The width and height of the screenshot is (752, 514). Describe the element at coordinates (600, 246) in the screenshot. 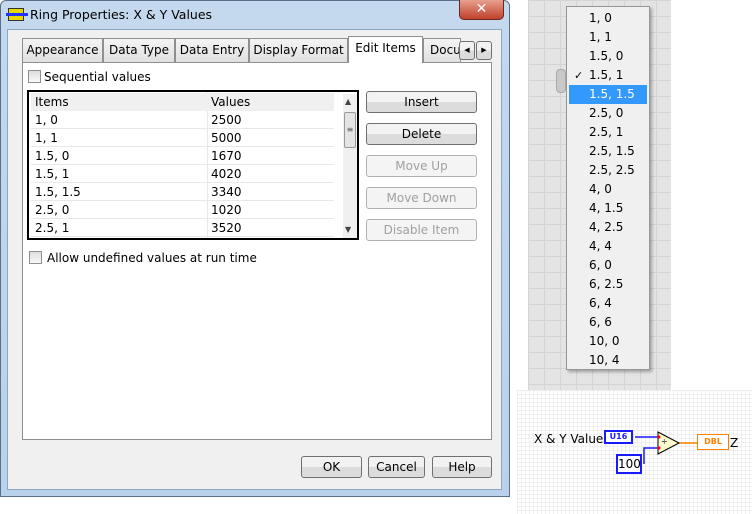

I see `menu-item-label: 4, 4` at that location.